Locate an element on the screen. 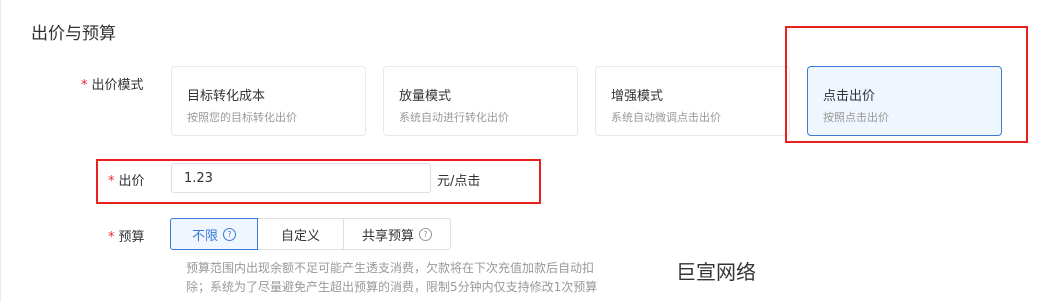 This screenshot has height=302, width=1053. budget-option-label: 自定义 is located at coordinates (300, 236).